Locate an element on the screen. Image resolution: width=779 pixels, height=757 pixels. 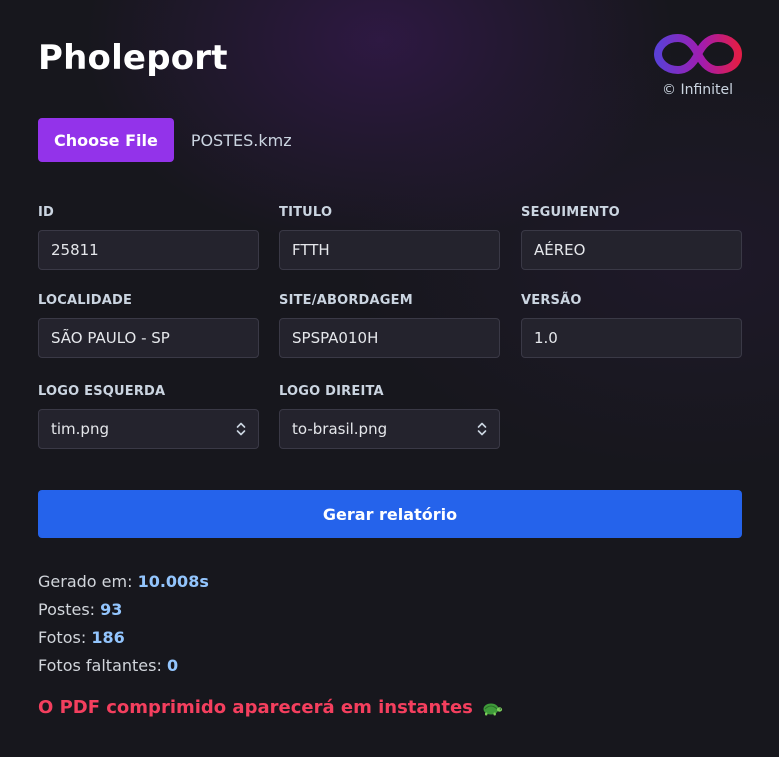
id-input: 25811 is located at coordinates (148, 250).